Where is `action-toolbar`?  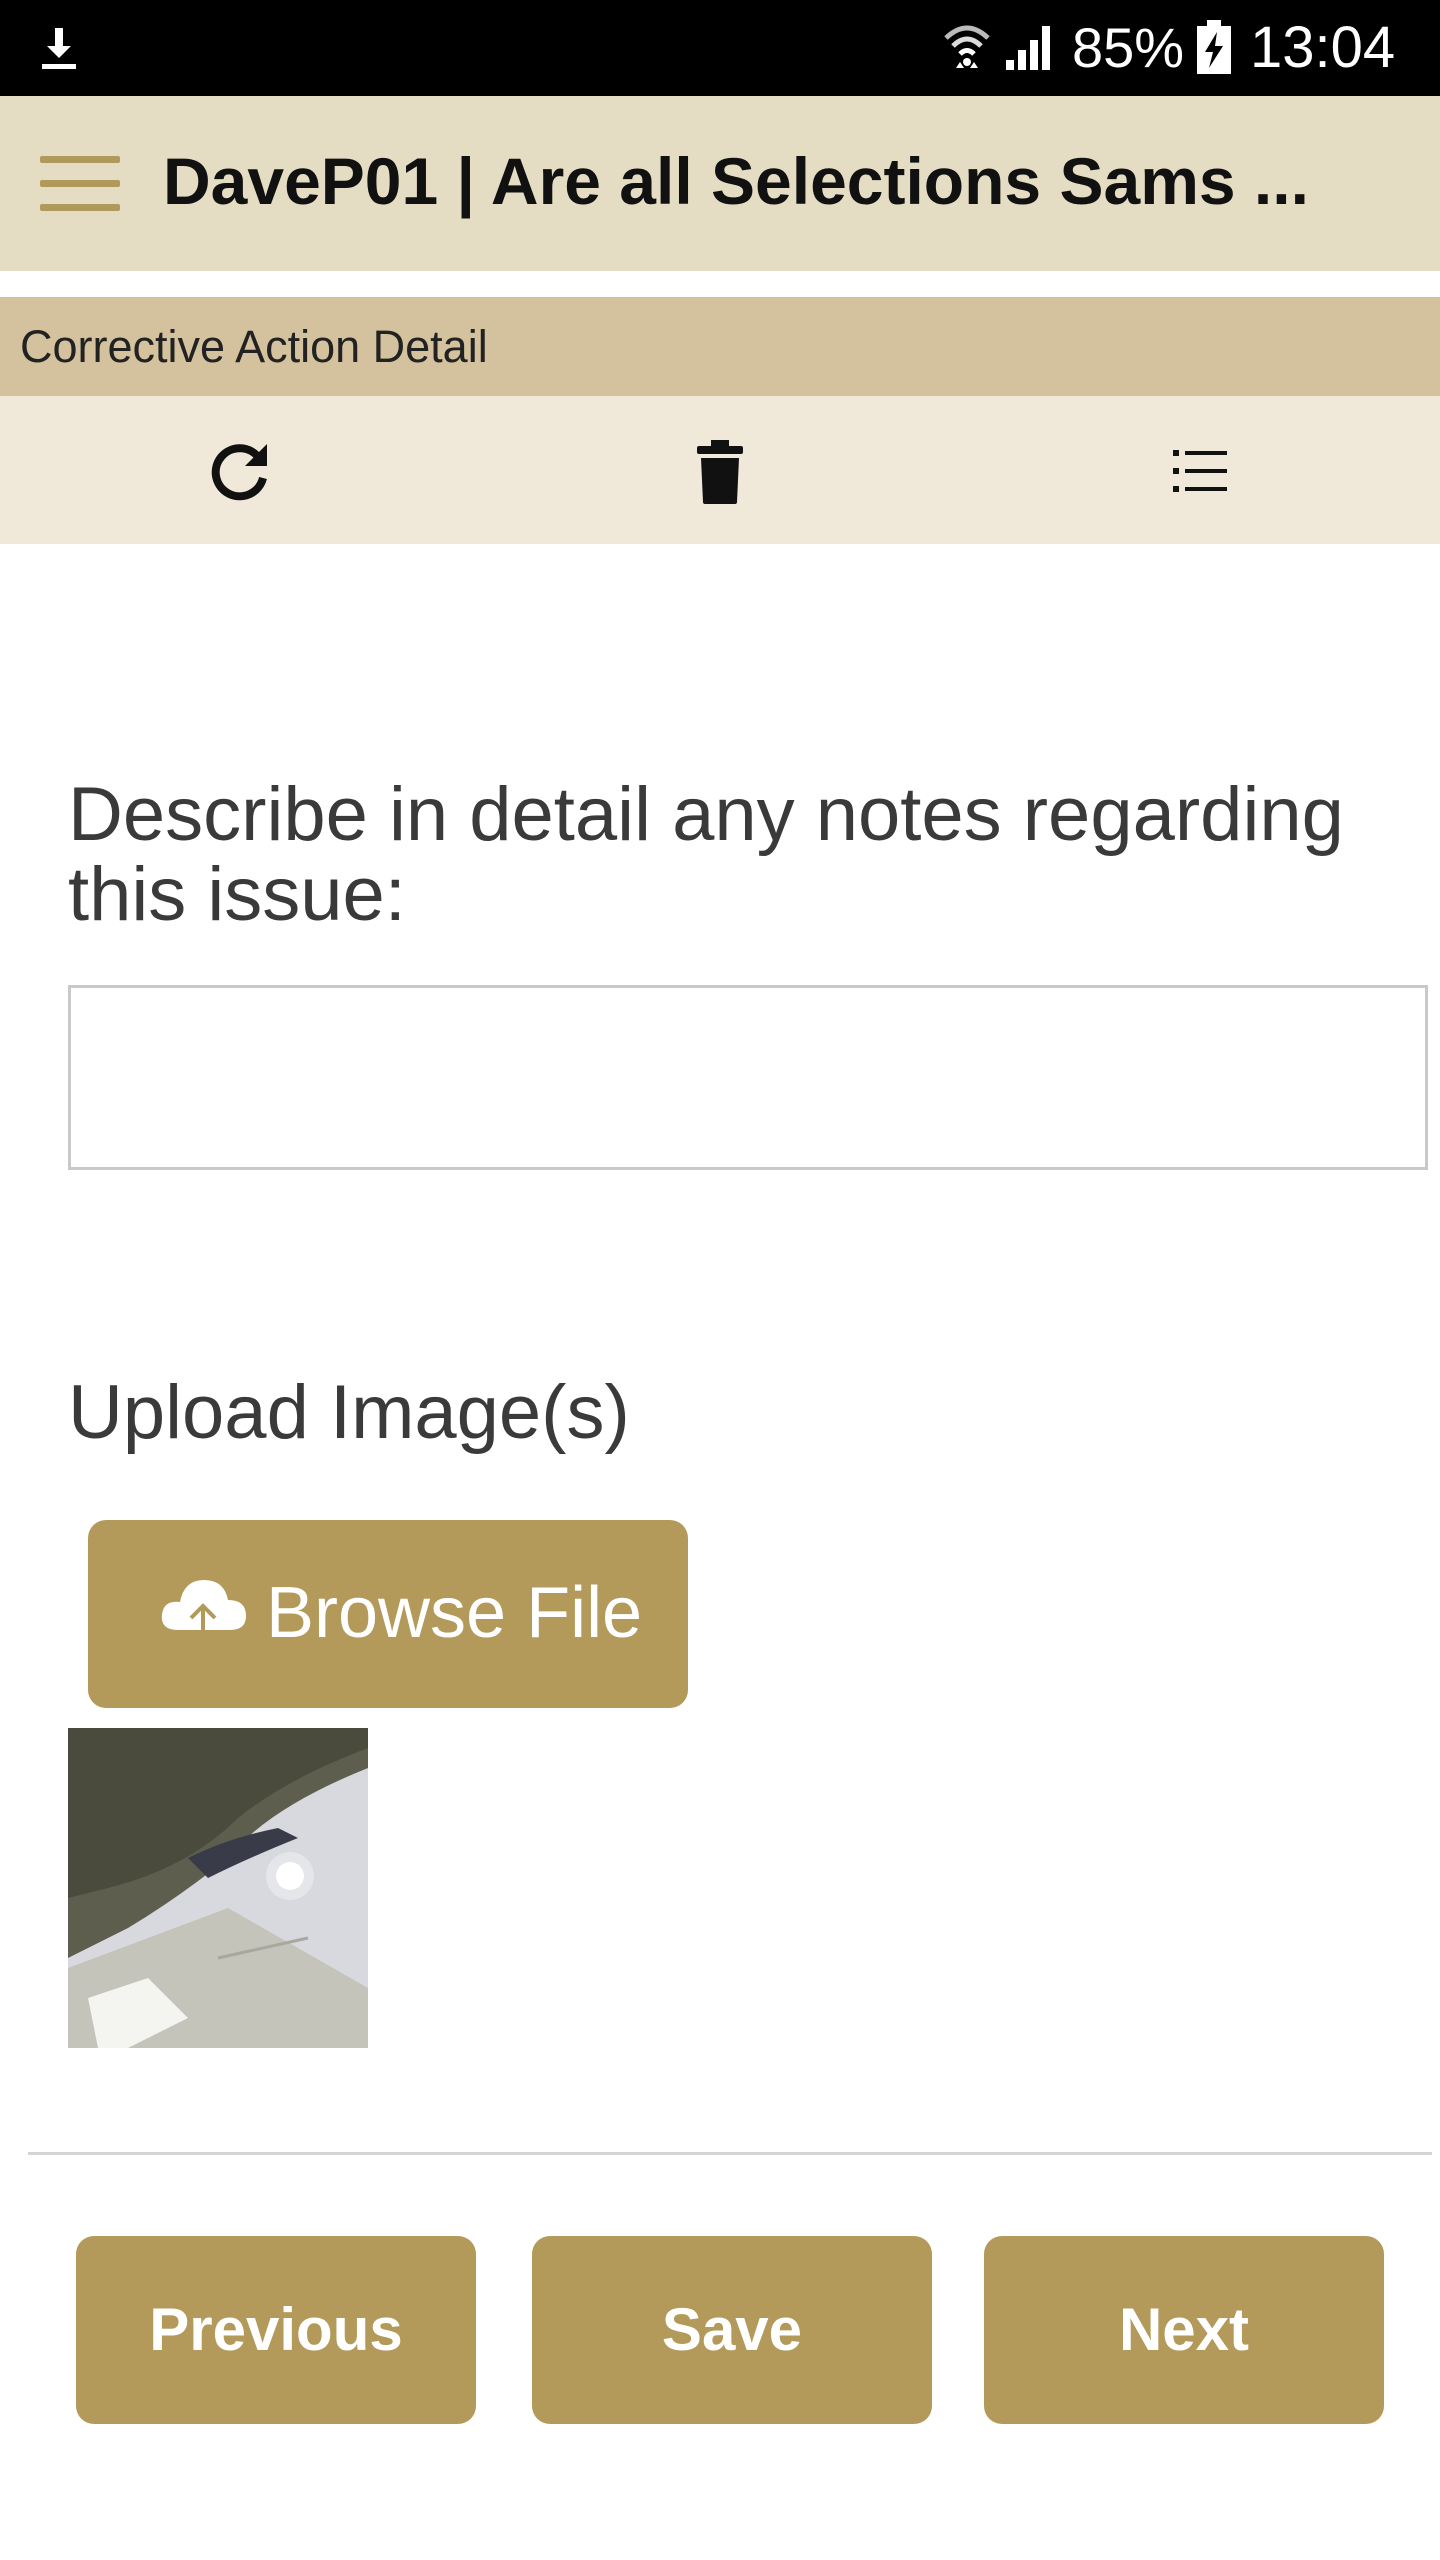
action-toolbar is located at coordinates (720, 470).